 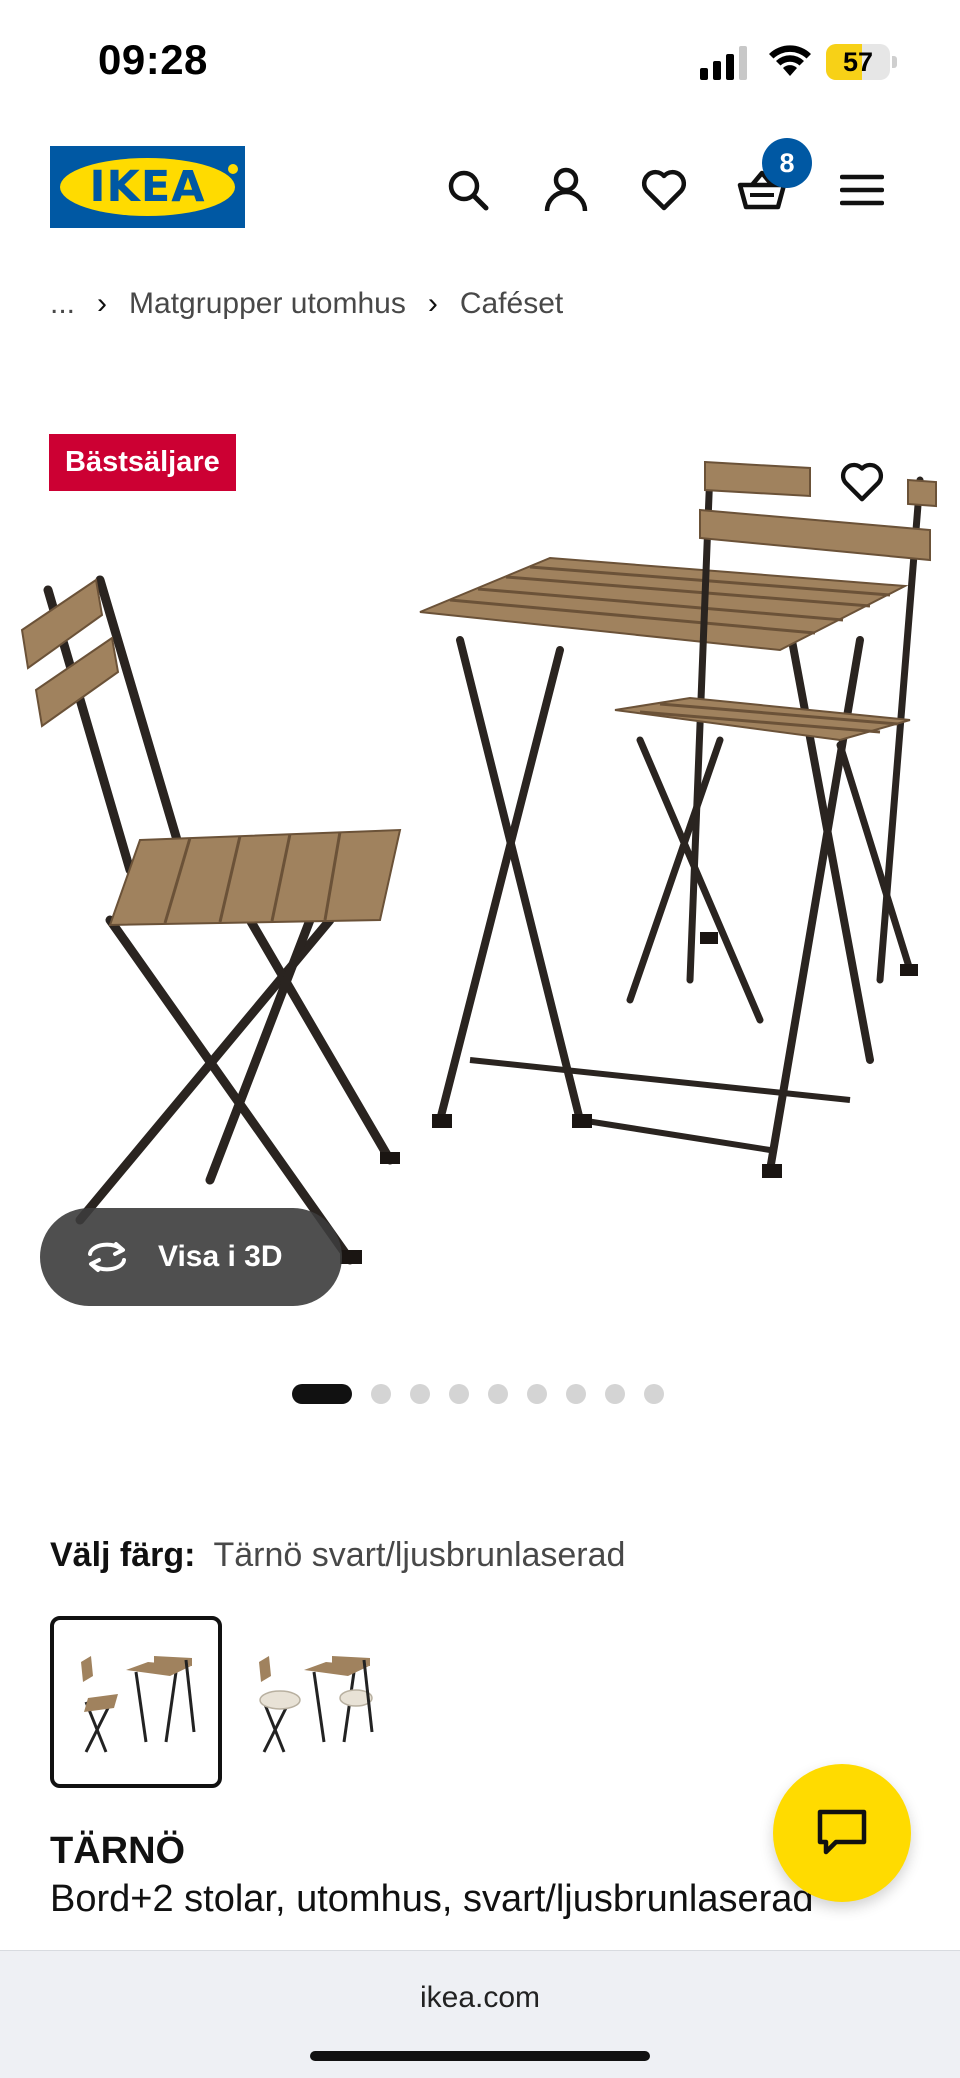 I want to click on color-selection-row: Välj färg: Tärnö svart/ljusbrunlaserad, so click(x=337, y=1555).